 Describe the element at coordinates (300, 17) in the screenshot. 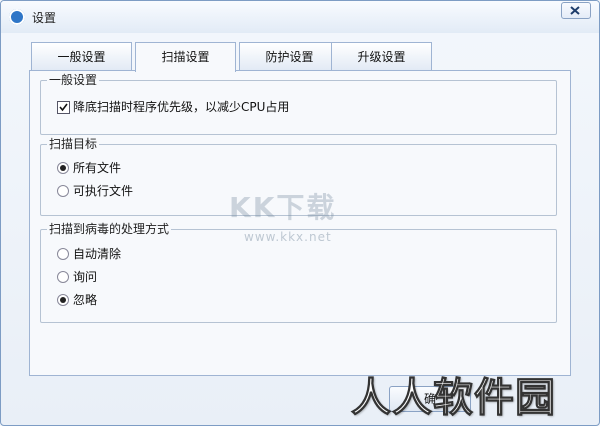

I see `title-bar: 设置` at that location.